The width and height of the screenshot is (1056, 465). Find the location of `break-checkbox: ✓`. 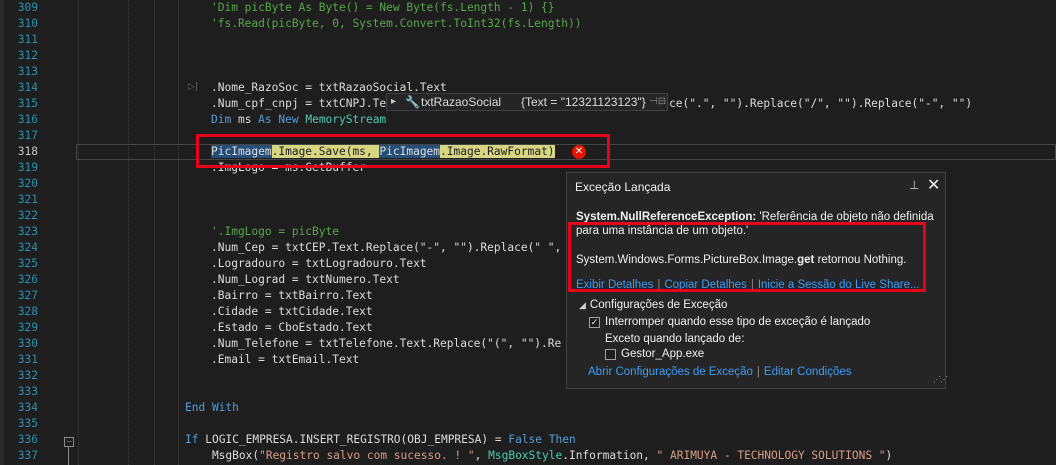

break-checkbox: ✓ is located at coordinates (594, 322).